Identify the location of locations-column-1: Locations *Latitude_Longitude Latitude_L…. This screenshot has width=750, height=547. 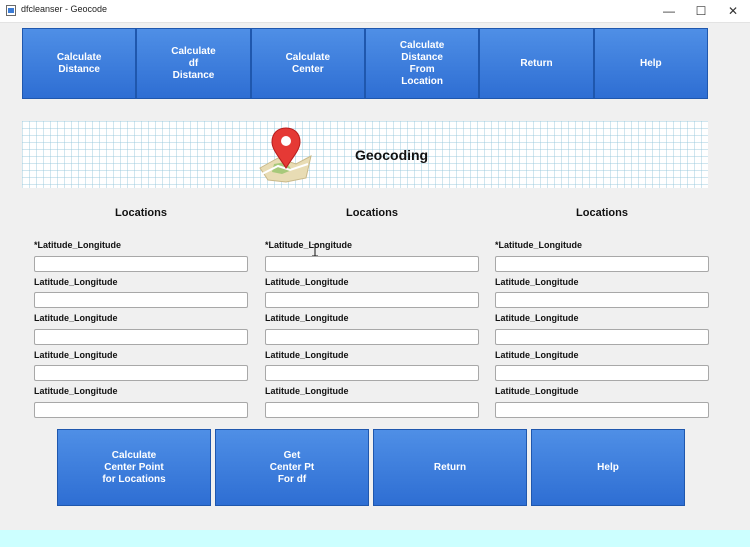
(141, 312).